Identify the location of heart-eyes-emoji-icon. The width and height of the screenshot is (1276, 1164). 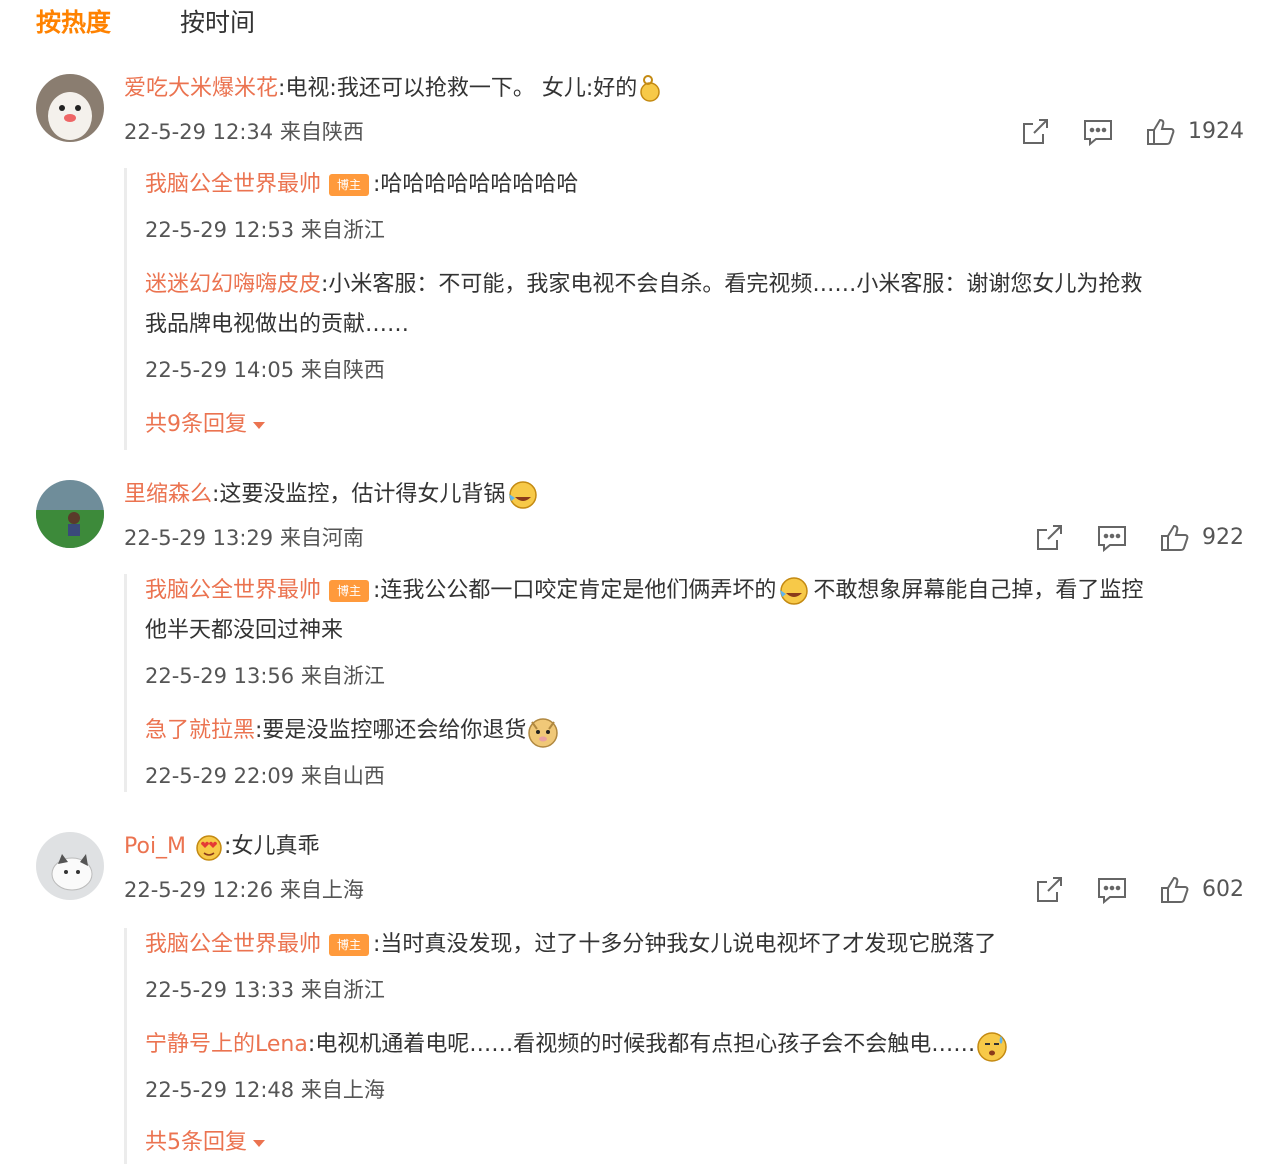
(209, 847).